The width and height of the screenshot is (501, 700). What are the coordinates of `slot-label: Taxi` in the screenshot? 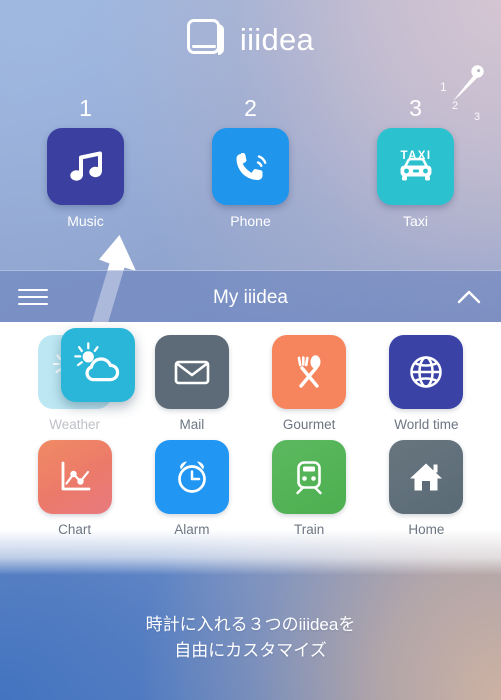 It's located at (415, 221).